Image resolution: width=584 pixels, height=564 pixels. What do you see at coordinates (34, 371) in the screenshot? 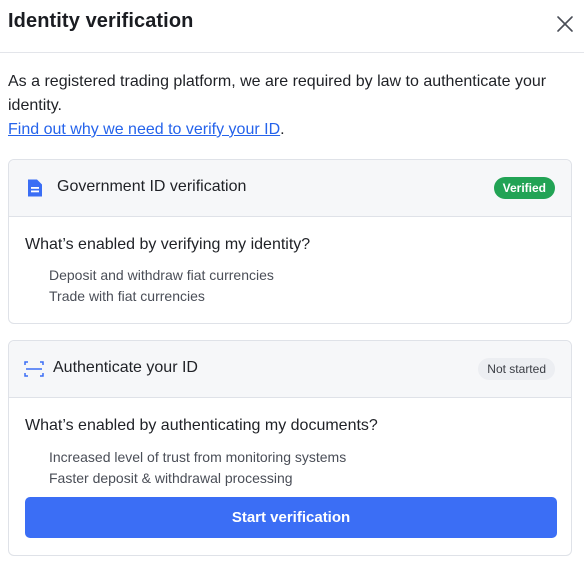
I see `scan-icon` at bounding box center [34, 371].